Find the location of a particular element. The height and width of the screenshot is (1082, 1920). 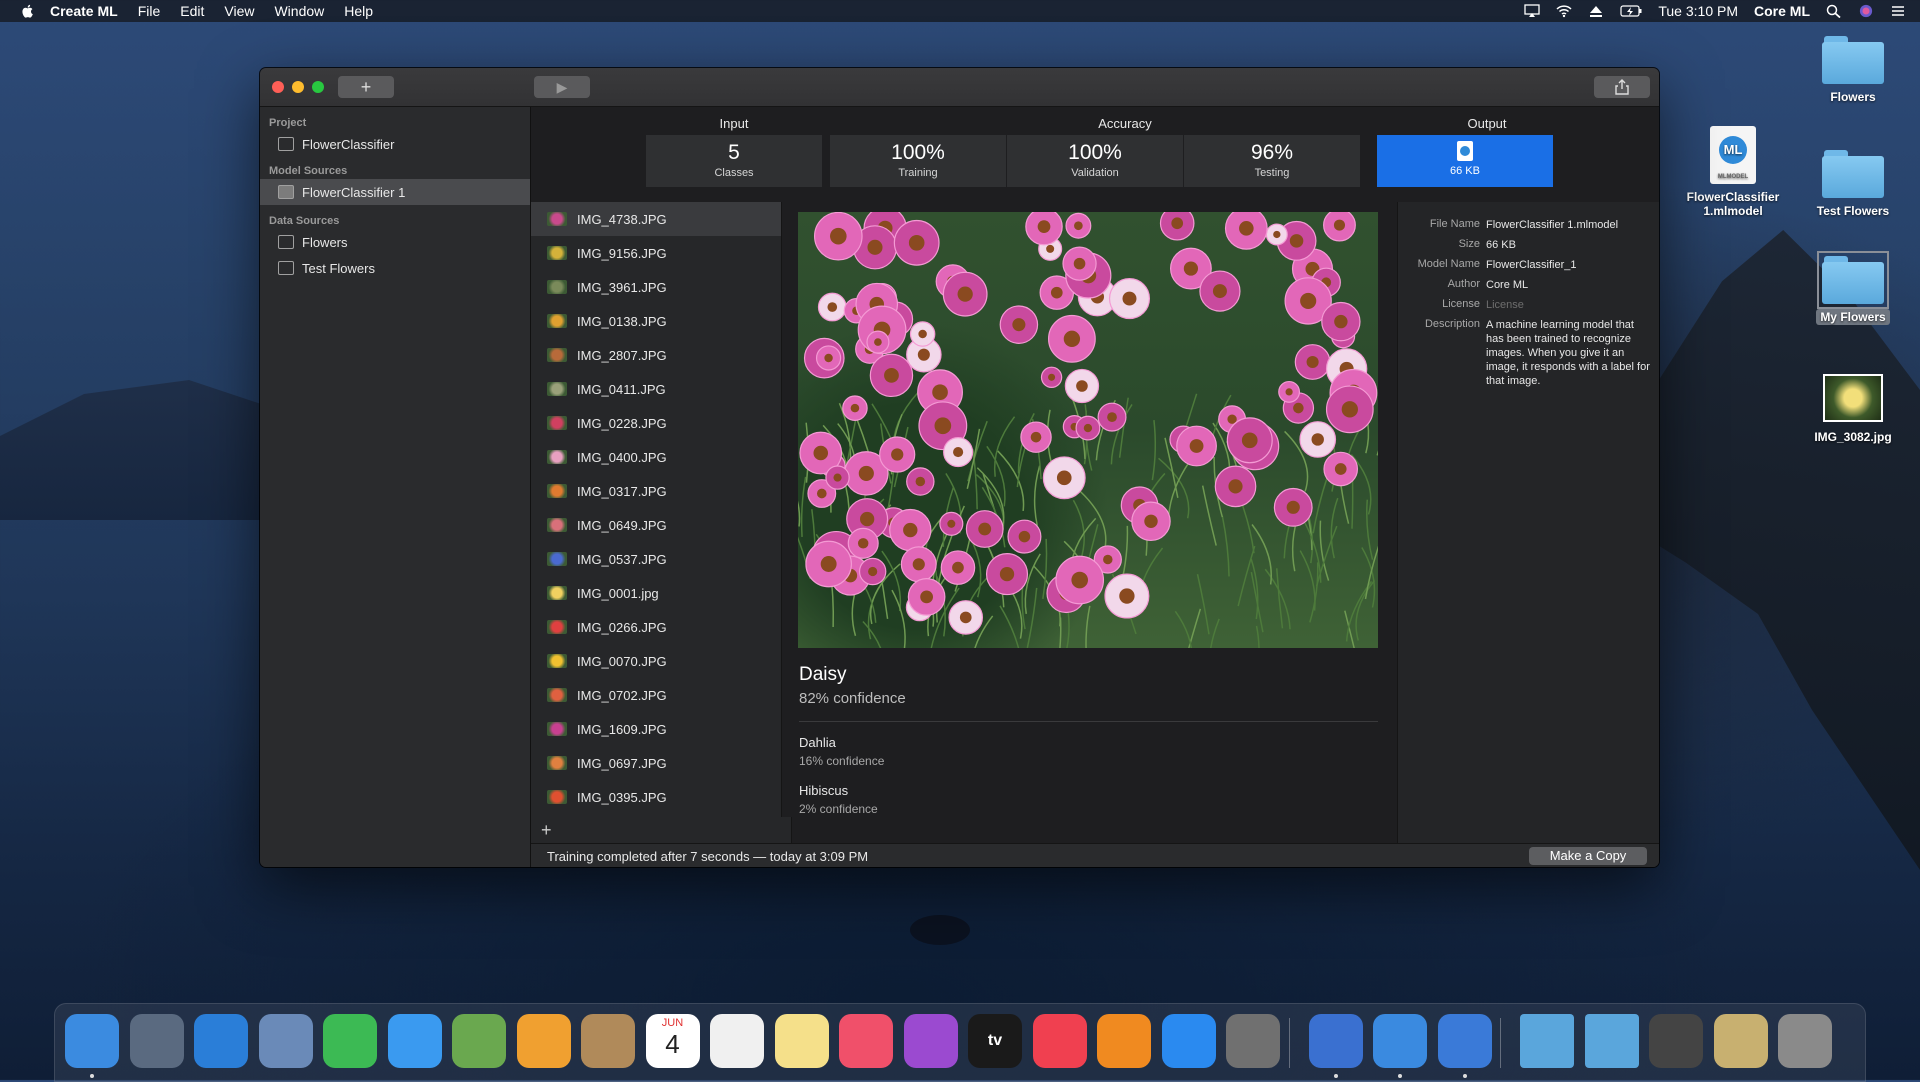

notes-icon is located at coordinates (801, 1041).